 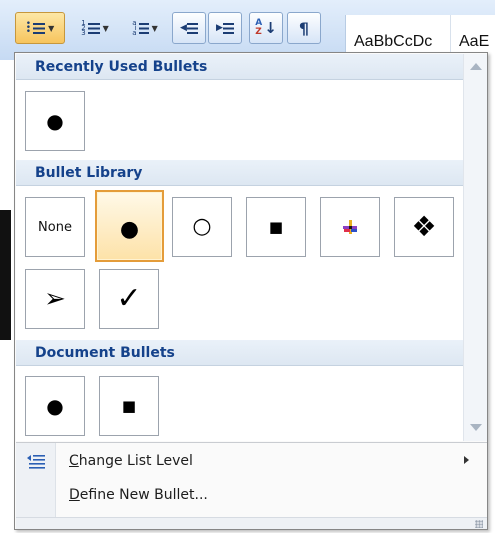 What do you see at coordinates (74, 495) in the screenshot?
I see `accelerator-key: D` at bounding box center [74, 495].